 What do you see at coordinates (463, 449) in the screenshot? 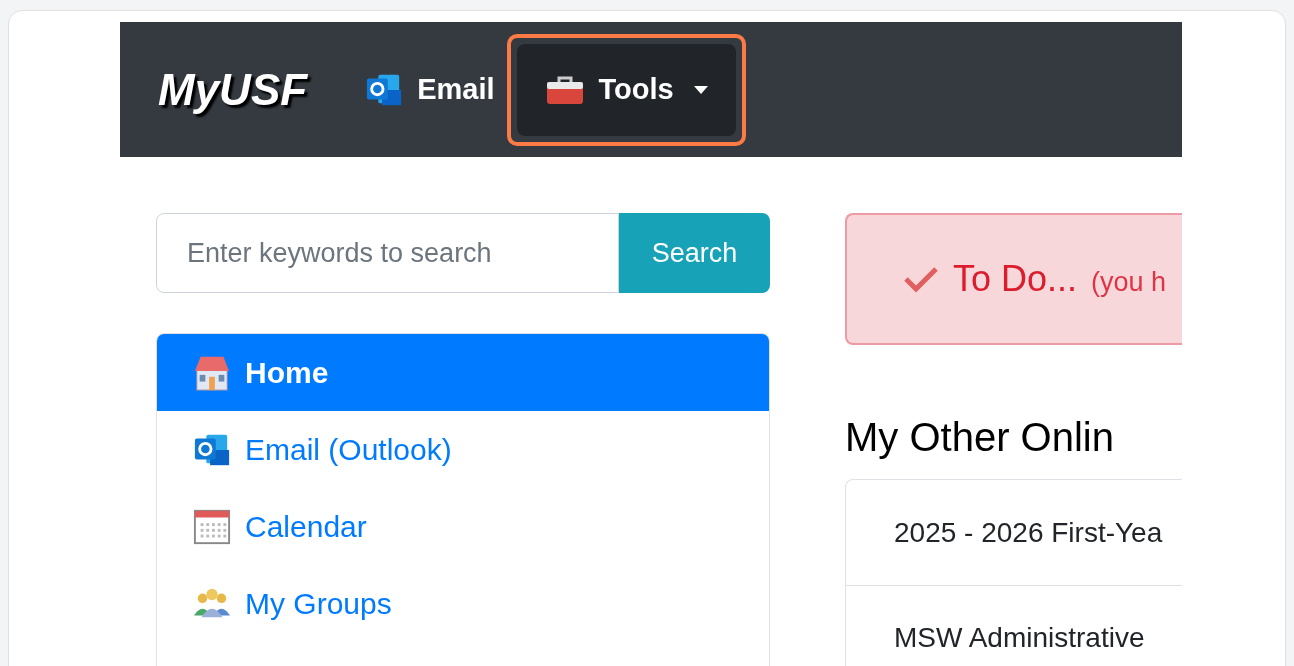
I see `sidebar-item: Email (Outlook)` at bounding box center [463, 449].